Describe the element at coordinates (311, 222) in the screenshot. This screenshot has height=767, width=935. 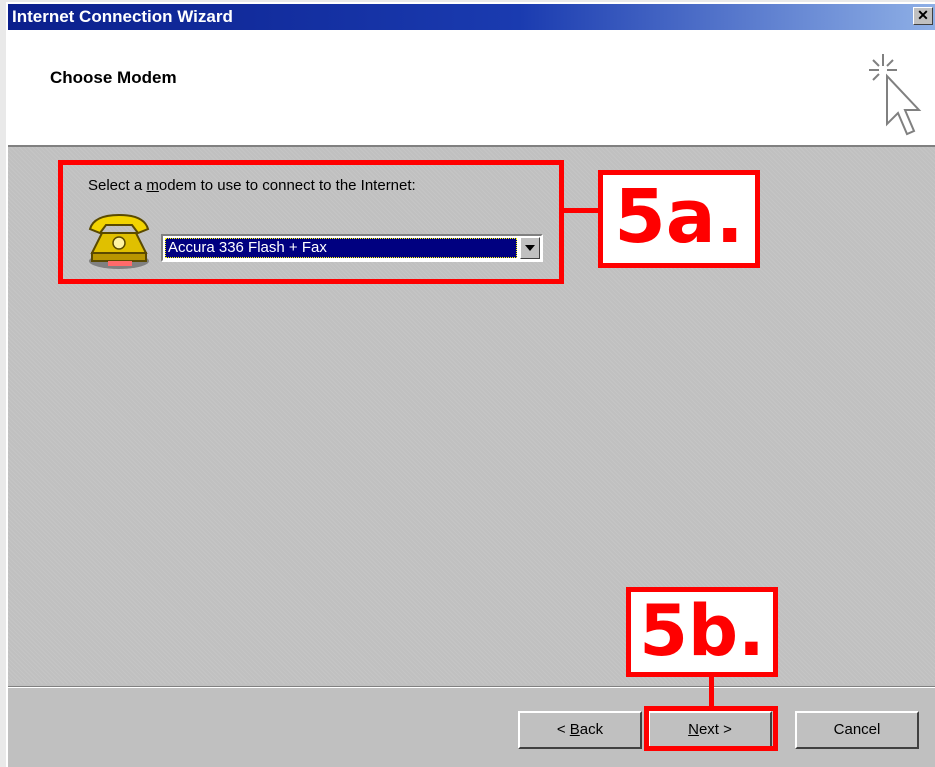
I see `callout-5a-box` at that location.